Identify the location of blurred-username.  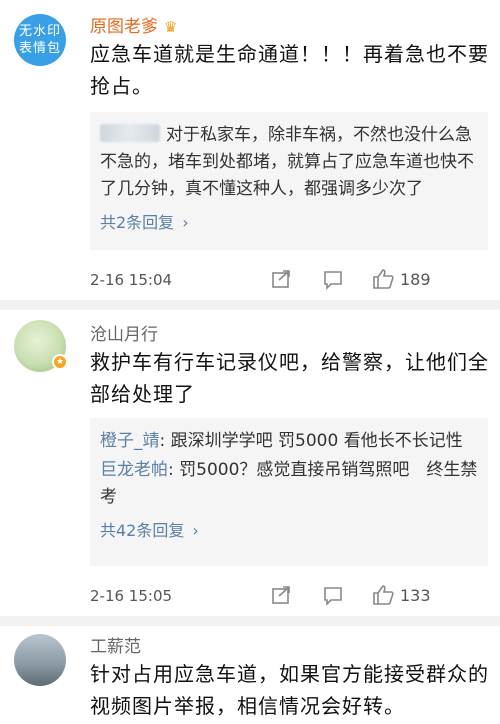
(130, 133).